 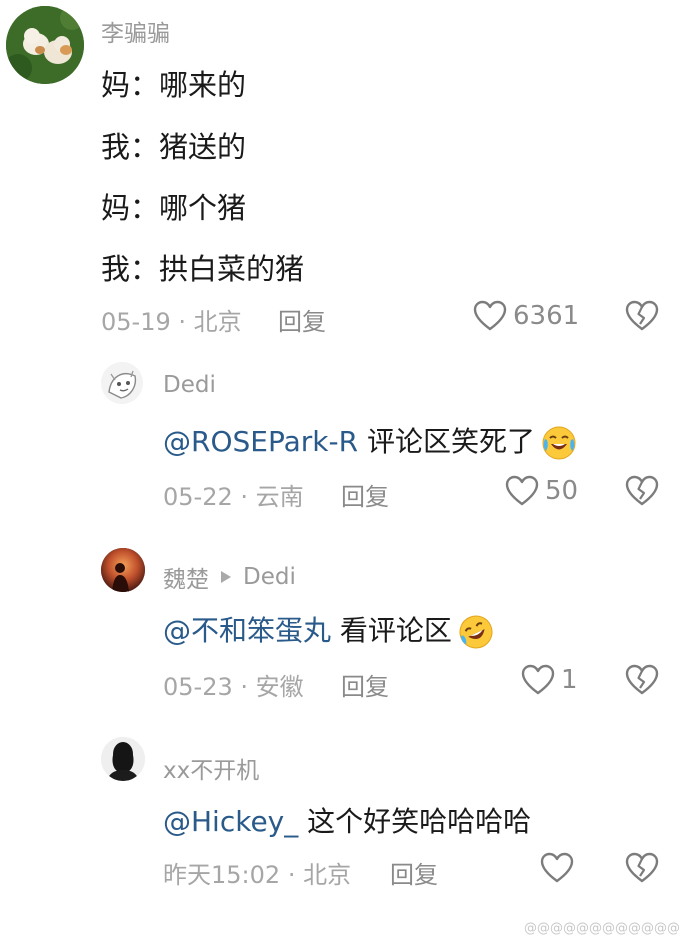 I want to click on sunset-silhouette-image, so click(x=123, y=570).